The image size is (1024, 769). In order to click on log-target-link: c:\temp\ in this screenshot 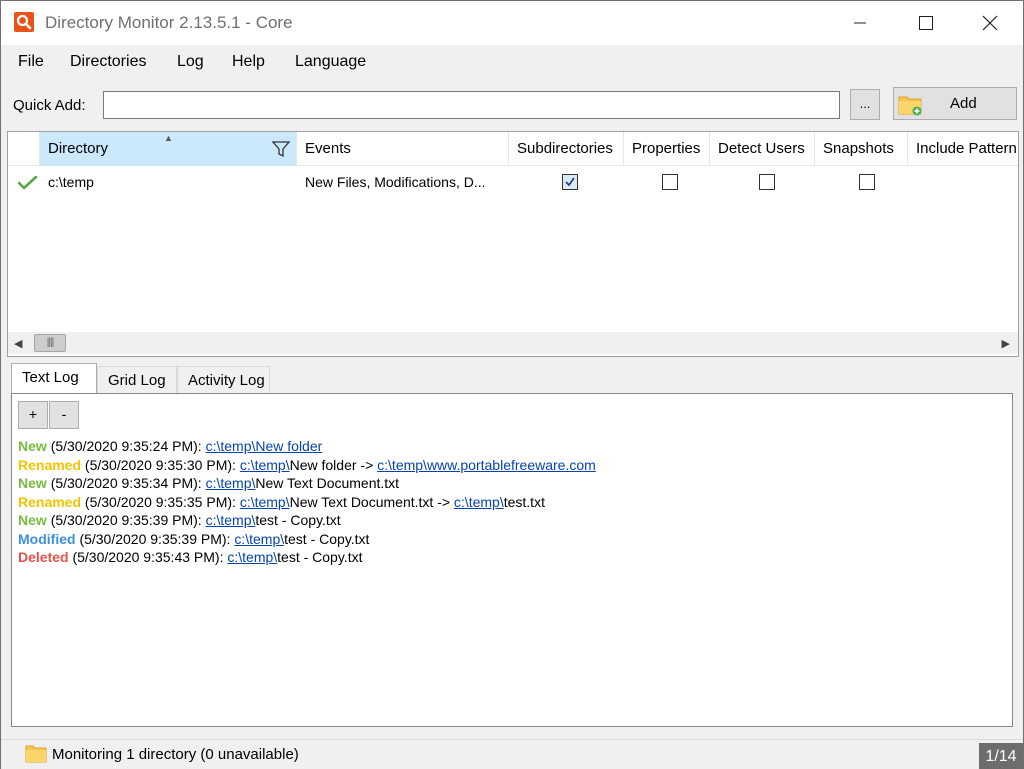, I will do `click(479, 502)`.